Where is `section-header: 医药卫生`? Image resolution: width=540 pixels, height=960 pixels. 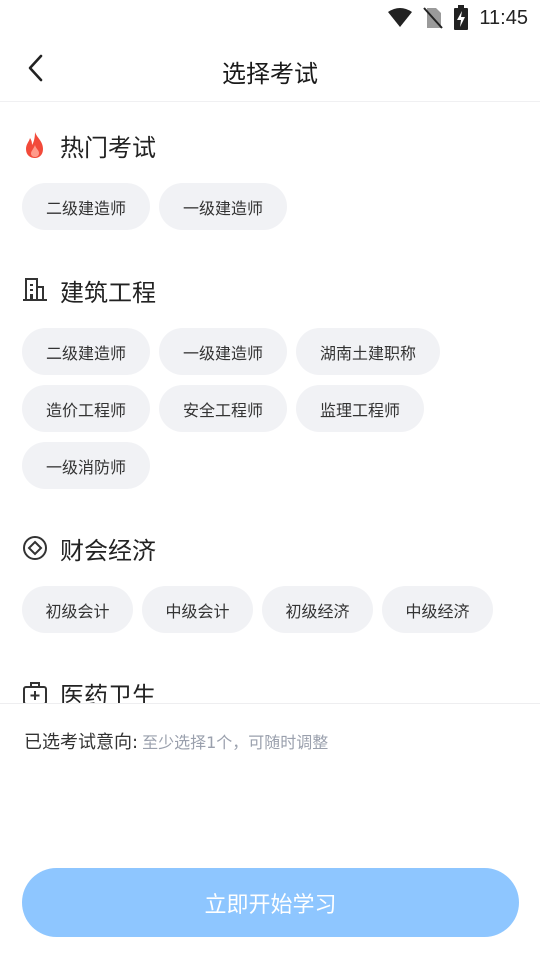
section-header: 医药卫生 is located at coordinates (272, 688).